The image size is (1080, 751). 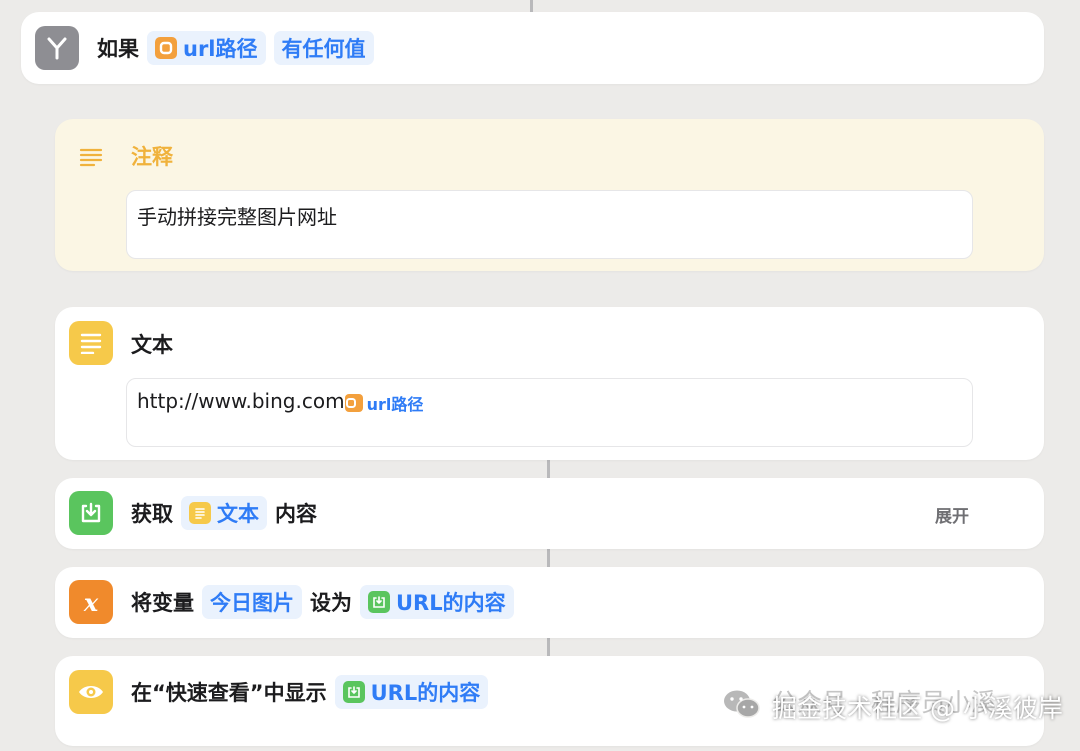 I want to click on inline-url-path-token: url路径, so click(x=384, y=403).